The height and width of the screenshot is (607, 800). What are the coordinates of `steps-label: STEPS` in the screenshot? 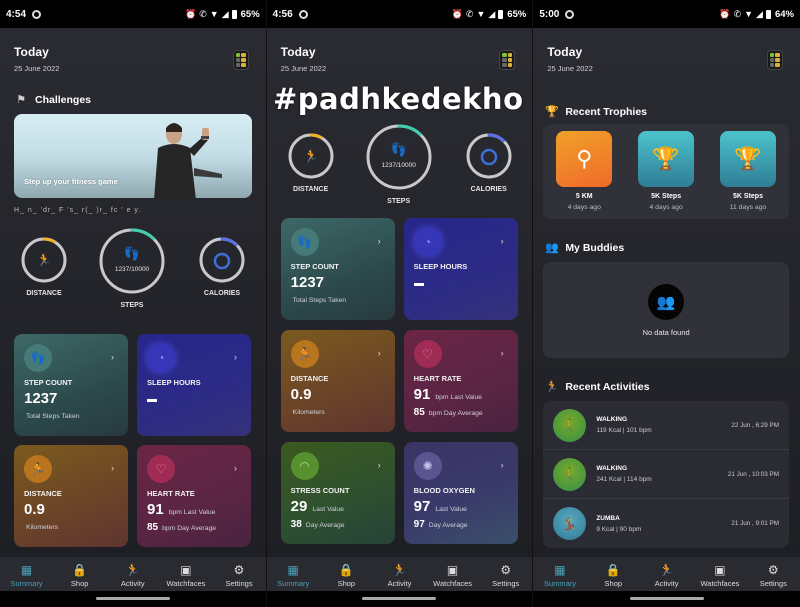 It's located at (132, 305).